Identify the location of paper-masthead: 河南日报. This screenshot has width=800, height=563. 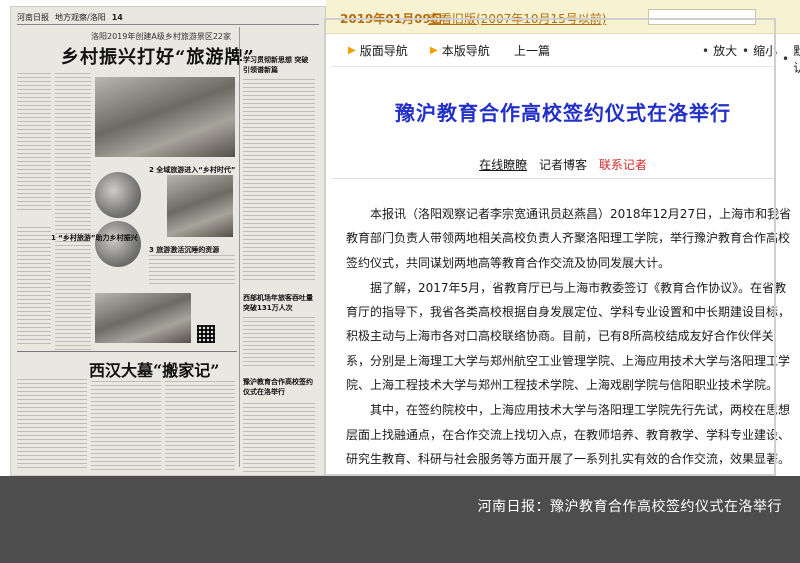
(33, 17).